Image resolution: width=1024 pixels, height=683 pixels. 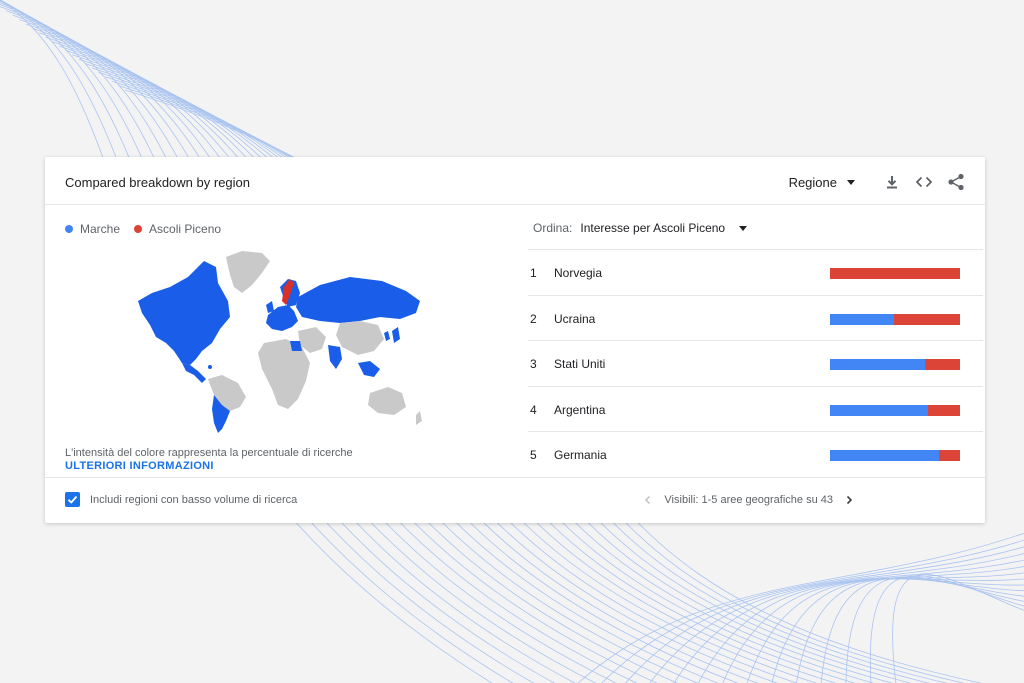 What do you see at coordinates (396, 335) in the screenshot?
I see `map-region-japan` at bounding box center [396, 335].